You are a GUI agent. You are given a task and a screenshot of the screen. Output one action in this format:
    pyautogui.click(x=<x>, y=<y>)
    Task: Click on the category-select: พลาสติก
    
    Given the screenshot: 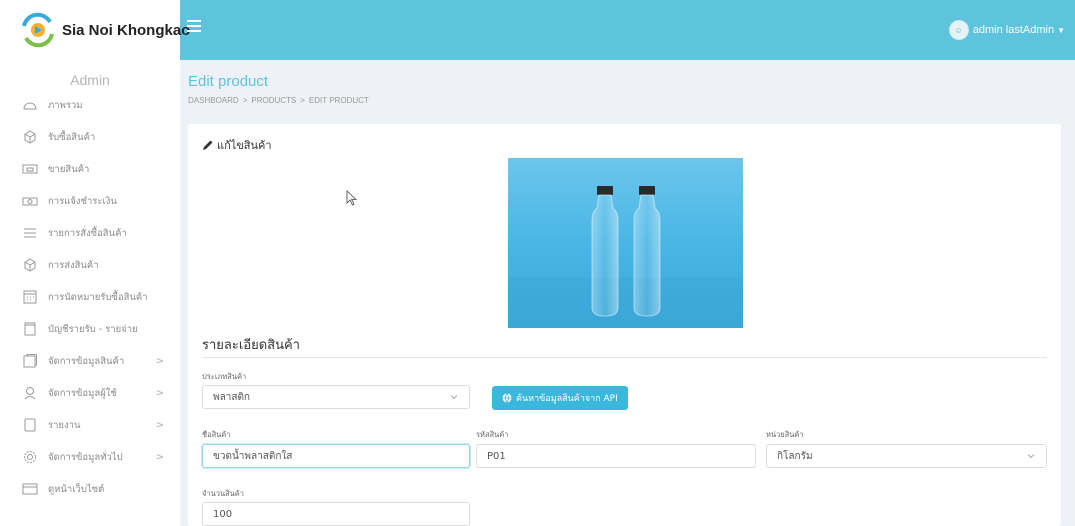 What is the action you would take?
    pyautogui.click(x=336, y=397)
    